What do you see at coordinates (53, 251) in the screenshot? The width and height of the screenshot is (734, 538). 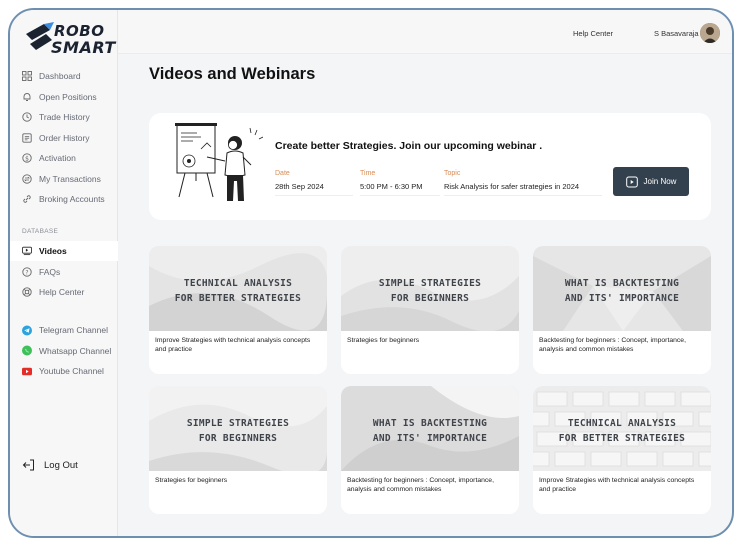 I see `sidebar-item-label: Videos` at bounding box center [53, 251].